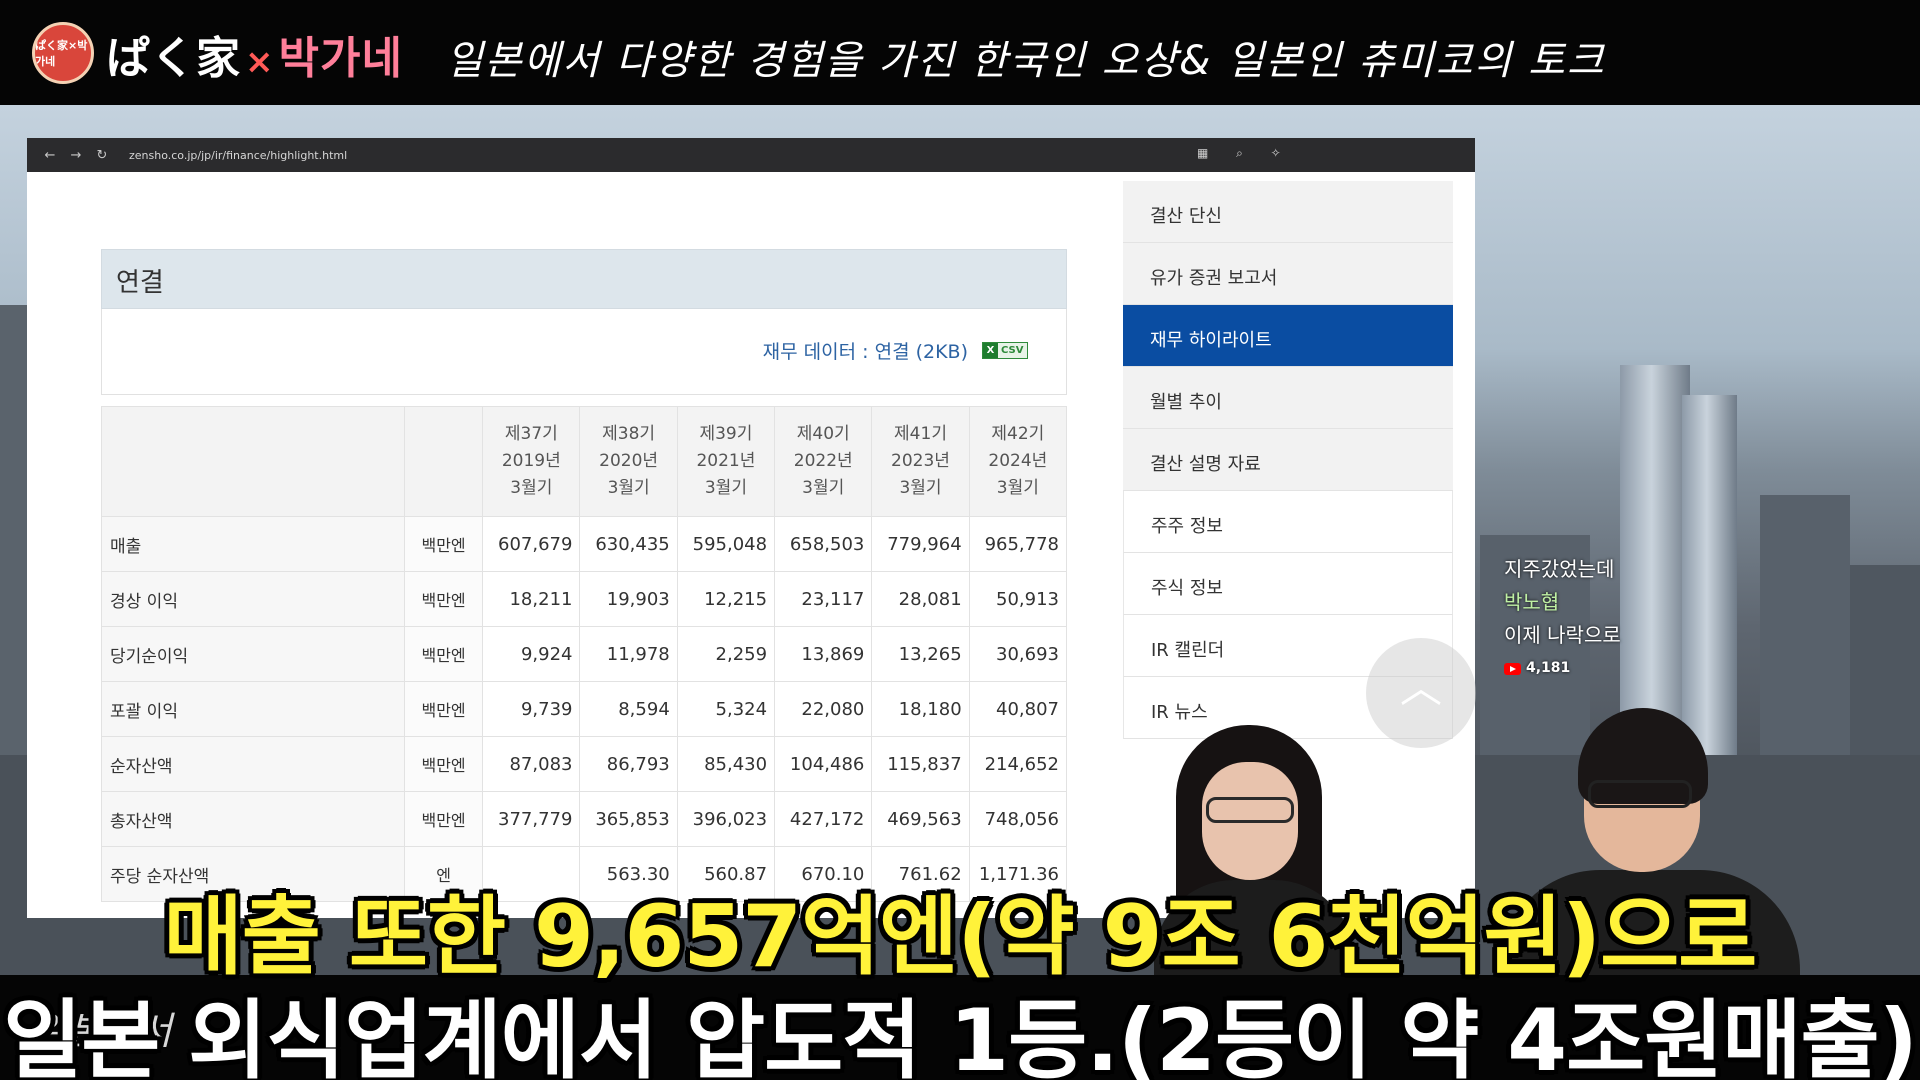  What do you see at coordinates (726, 764) in the screenshot?
I see `table-cell: 85,430` at bounding box center [726, 764].